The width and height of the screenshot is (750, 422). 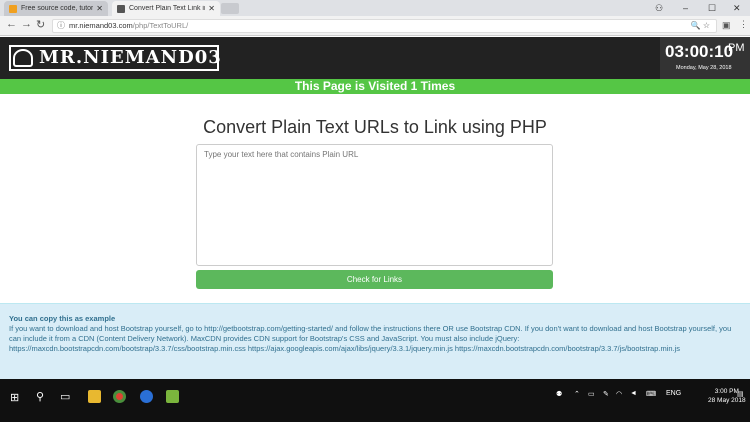 What do you see at coordinates (619, 394) in the screenshot?
I see `wifi-icon: ◠` at bounding box center [619, 394].